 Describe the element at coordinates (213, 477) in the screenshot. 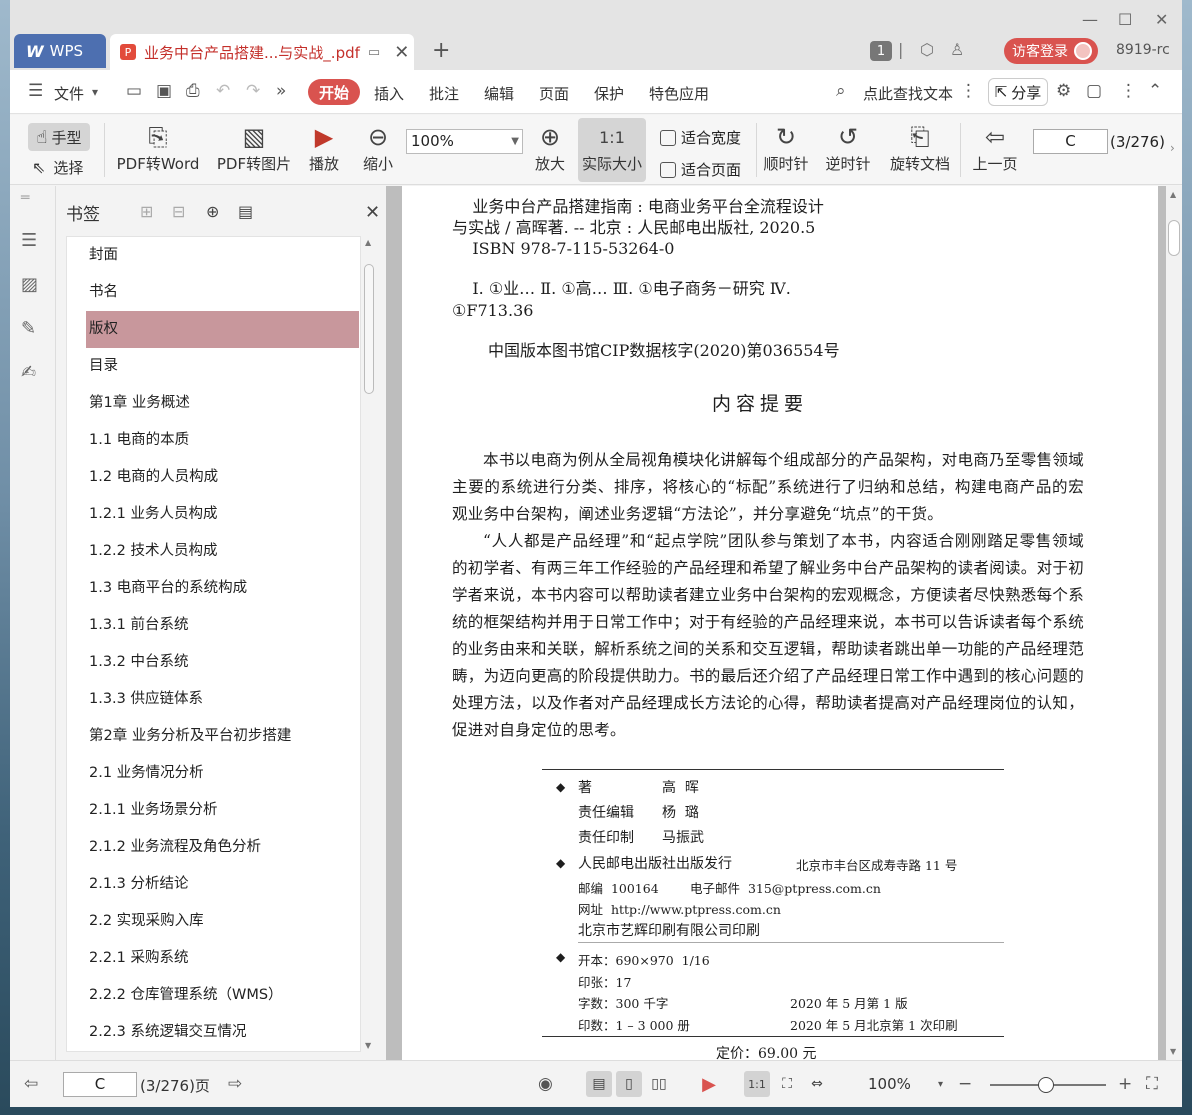

I see `bookmark-item: 1.2 电商的人员构成` at that location.